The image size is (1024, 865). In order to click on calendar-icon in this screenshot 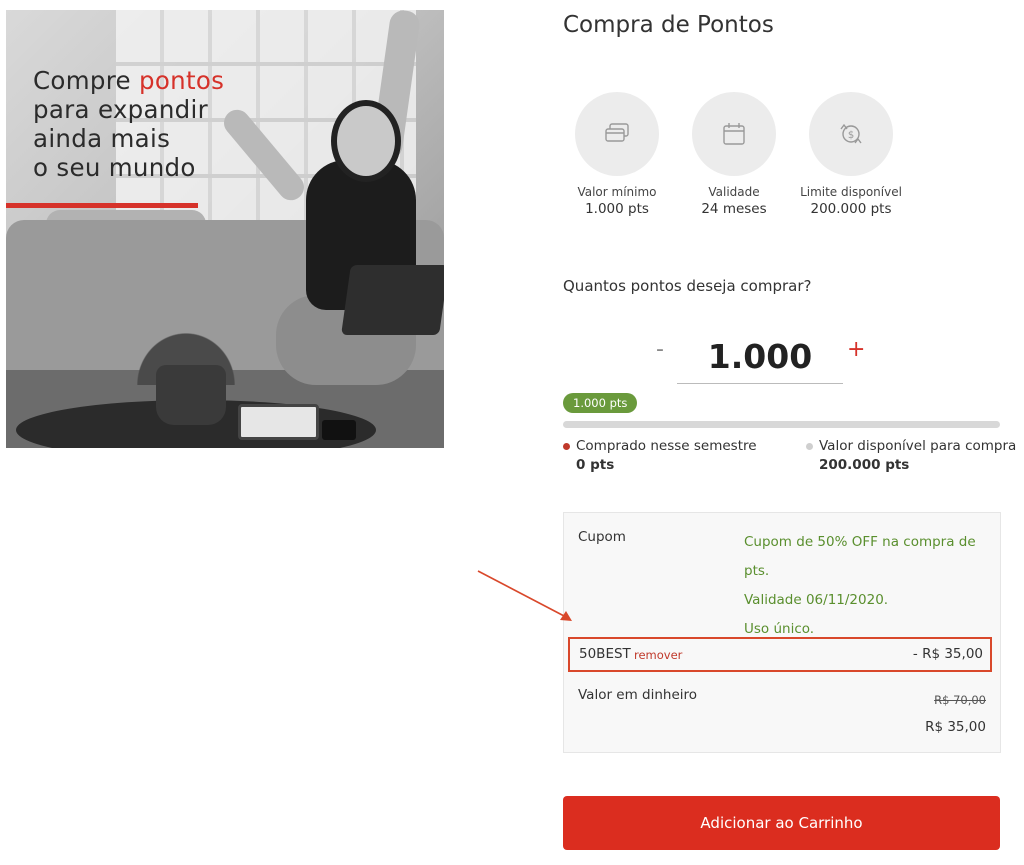, I will do `click(734, 134)`.